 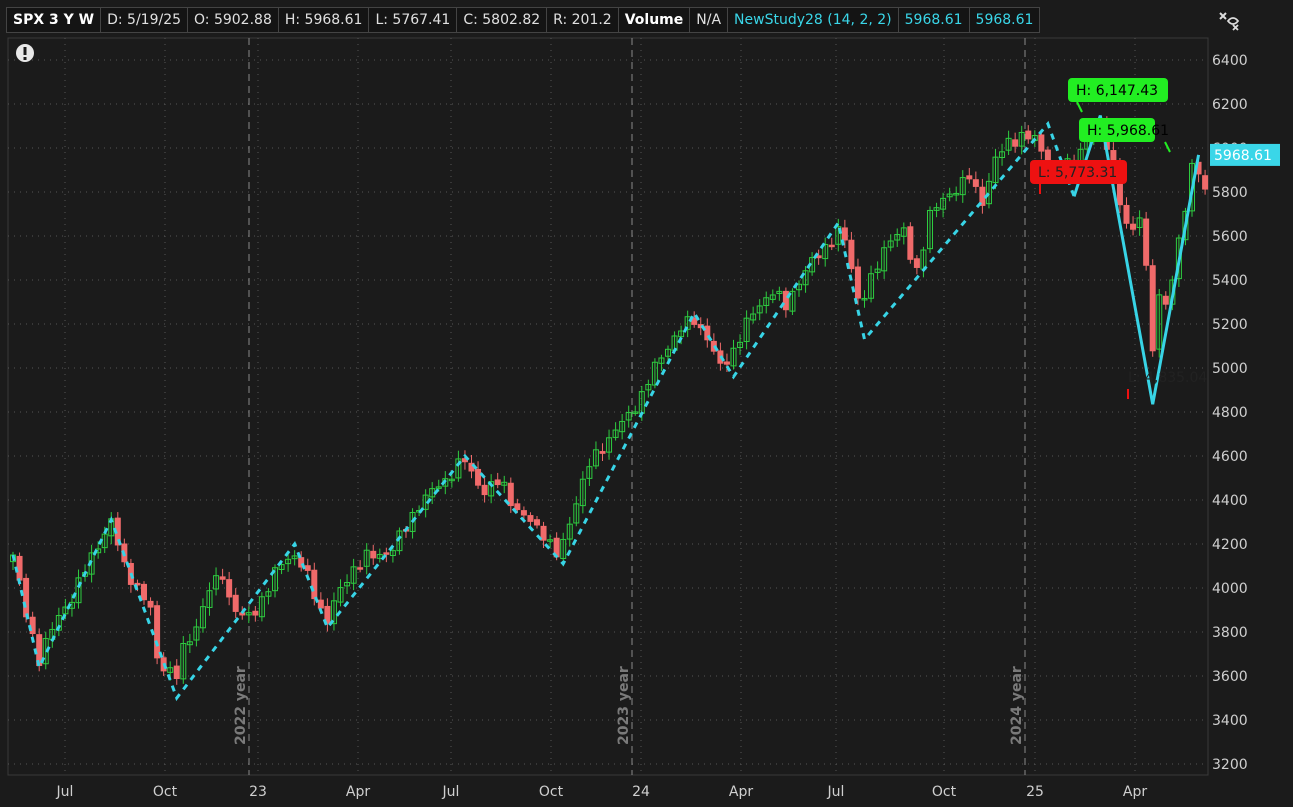 I want to click on y-tick-label: 4000, so click(x=1230, y=589).